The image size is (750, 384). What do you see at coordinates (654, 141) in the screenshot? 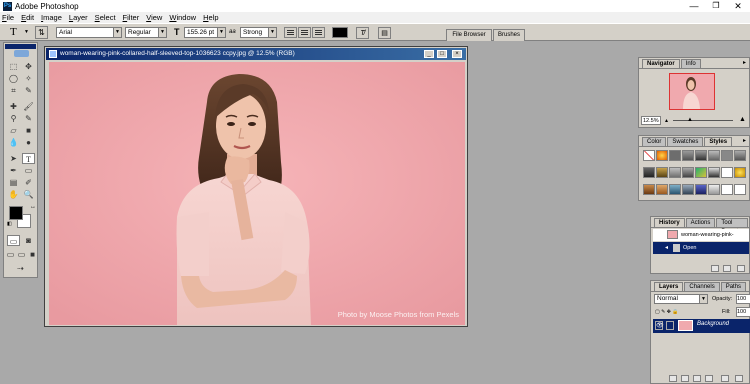
I see `tab-color: Color` at bounding box center [654, 141].